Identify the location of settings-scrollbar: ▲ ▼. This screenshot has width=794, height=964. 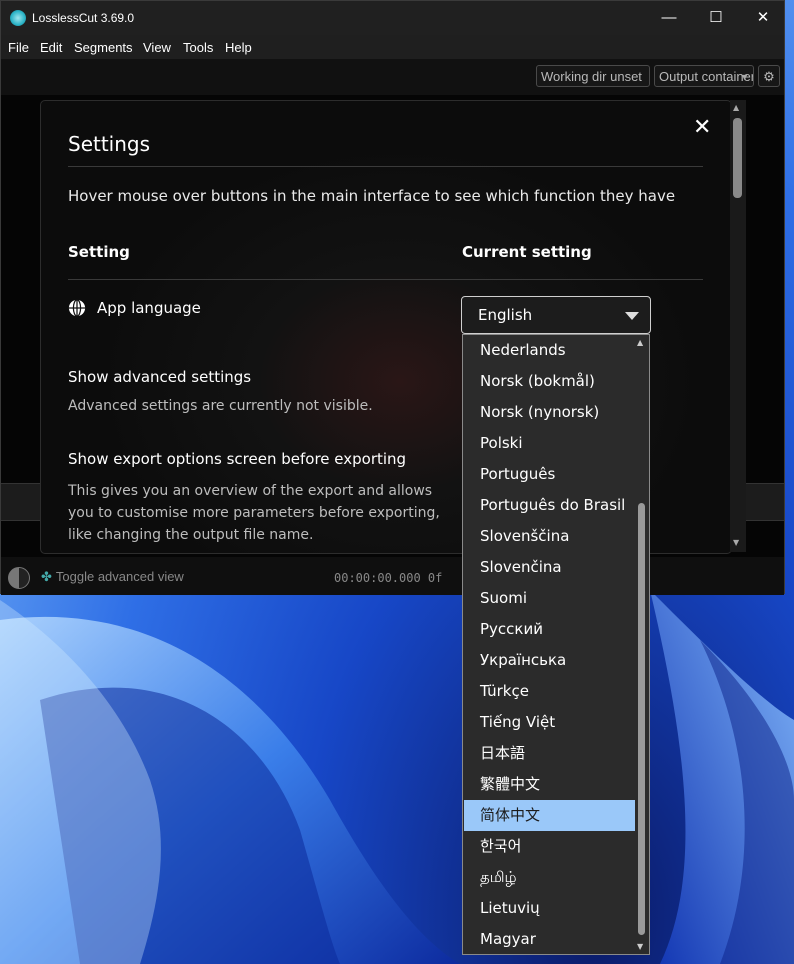
(738, 326).